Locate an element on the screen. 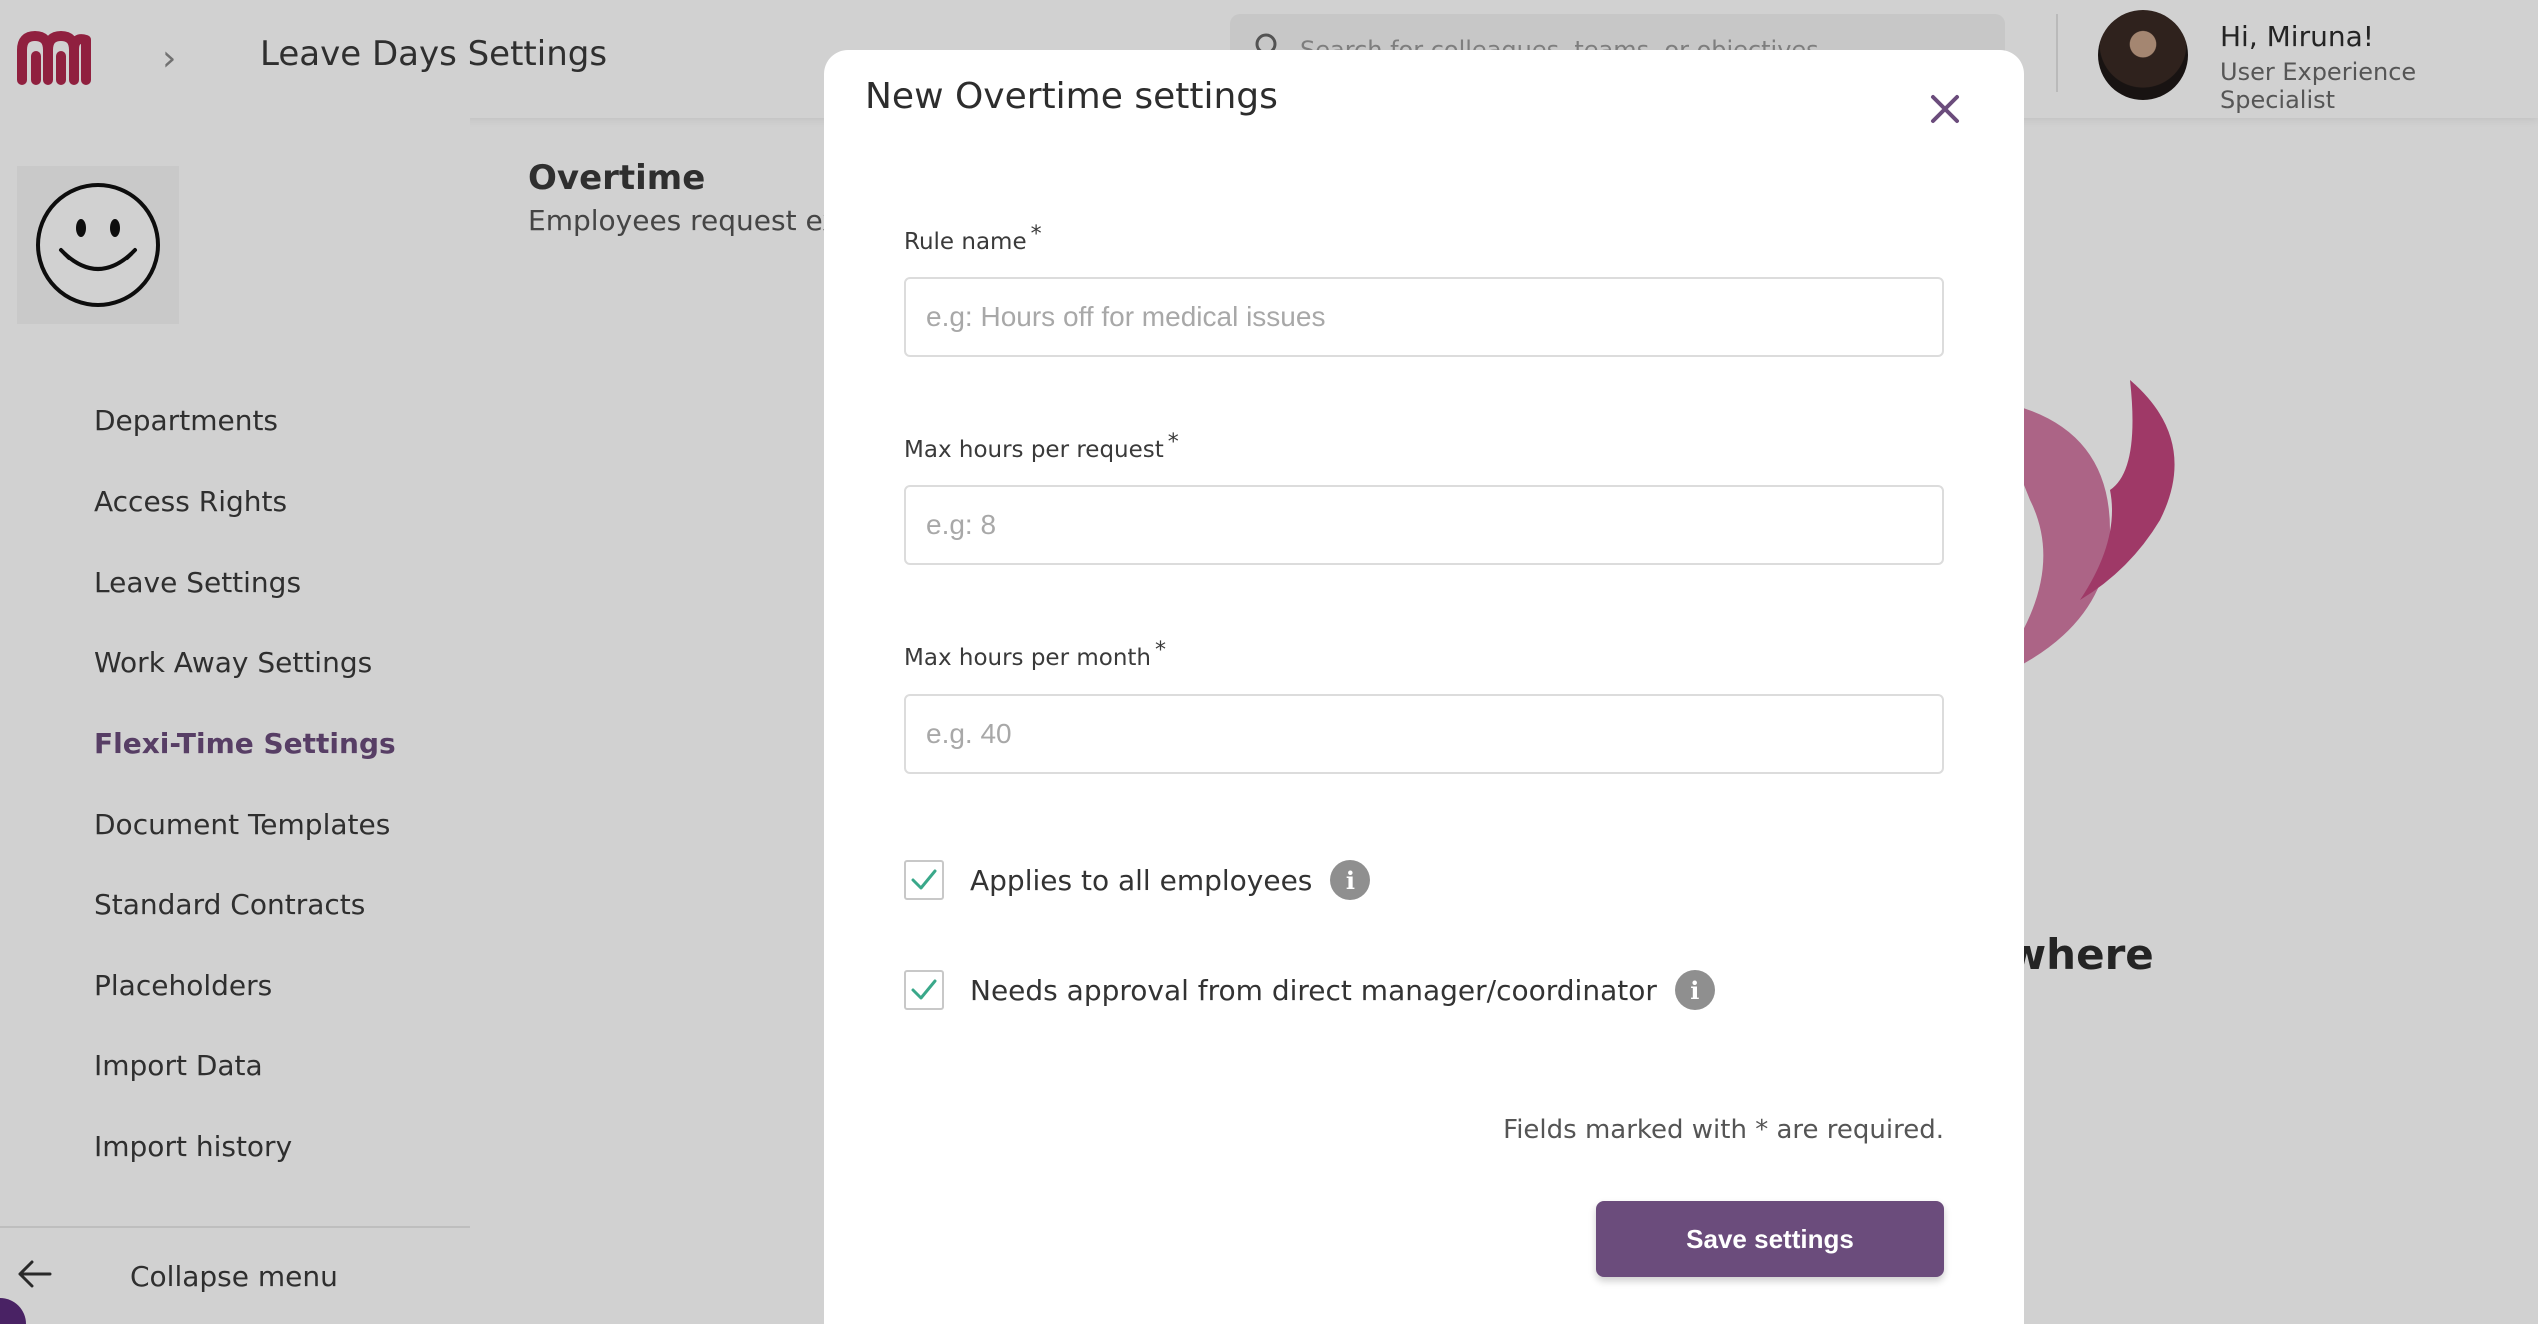  max-hours-per-month-input is located at coordinates (1424, 734).